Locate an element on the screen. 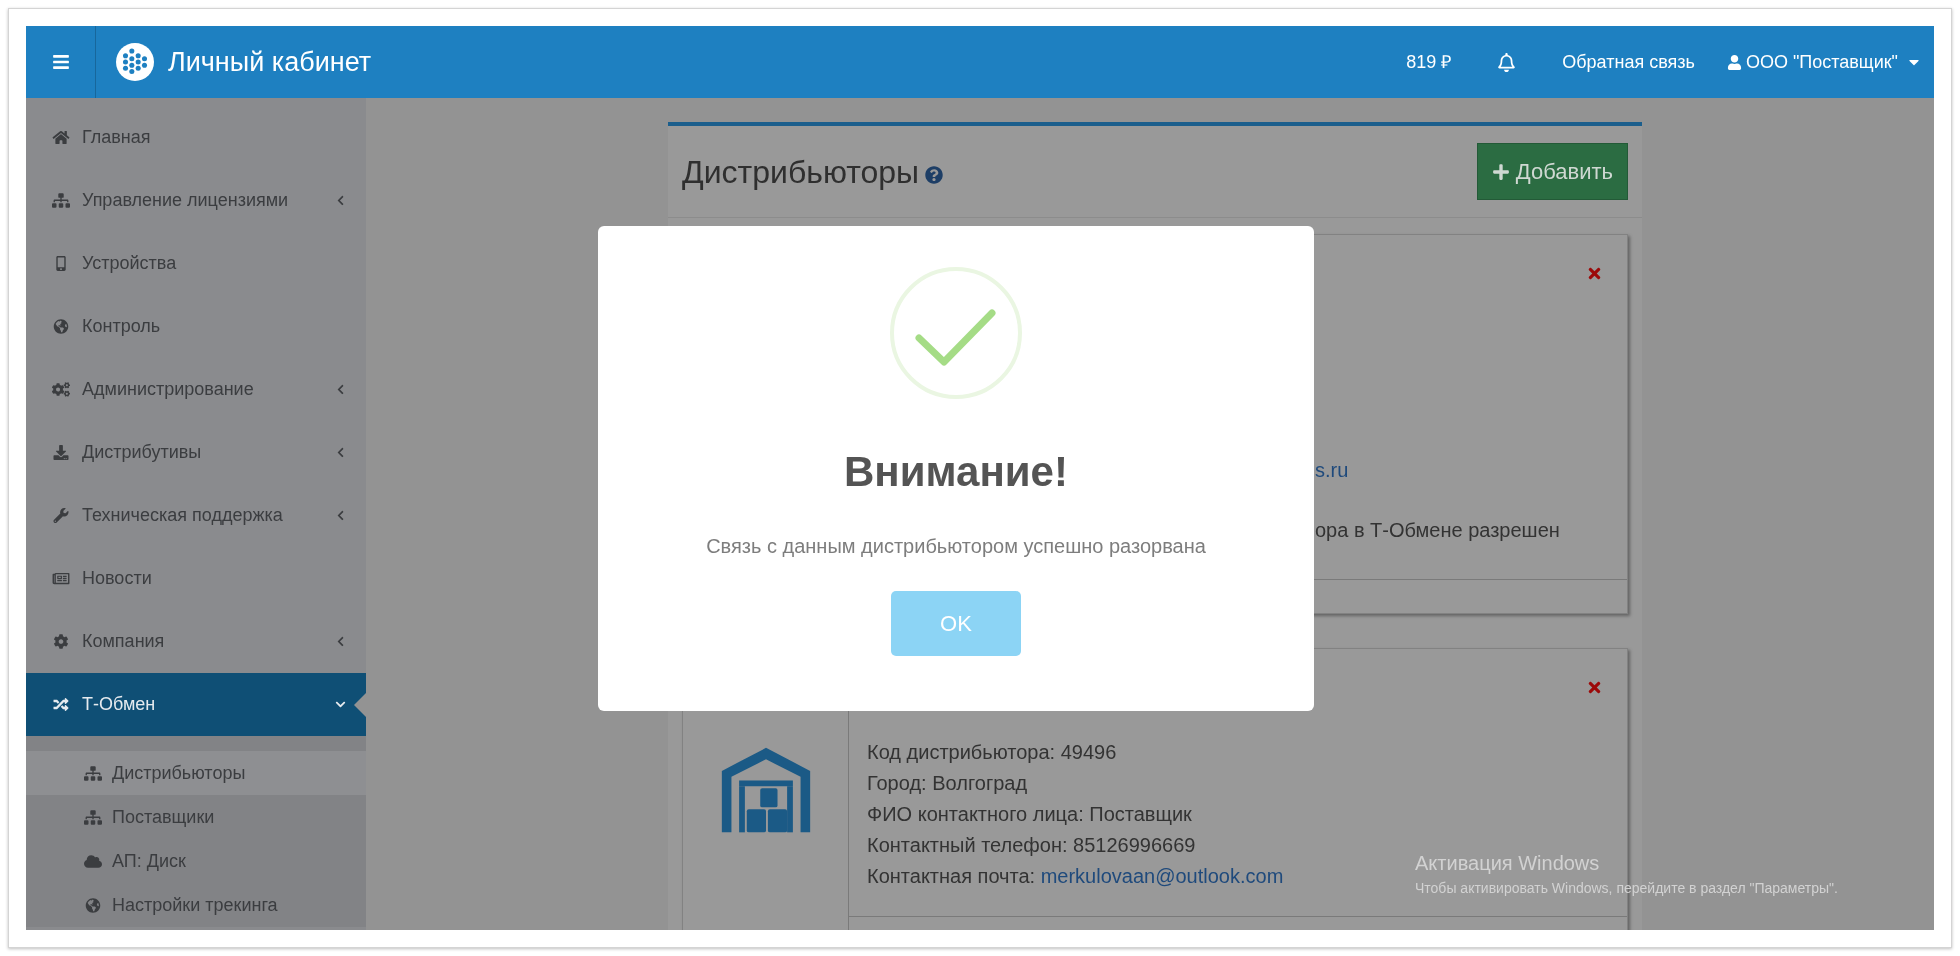 Image resolution: width=1960 pixels, height=956 pixels. help-icon is located at coordinates (934, 174).